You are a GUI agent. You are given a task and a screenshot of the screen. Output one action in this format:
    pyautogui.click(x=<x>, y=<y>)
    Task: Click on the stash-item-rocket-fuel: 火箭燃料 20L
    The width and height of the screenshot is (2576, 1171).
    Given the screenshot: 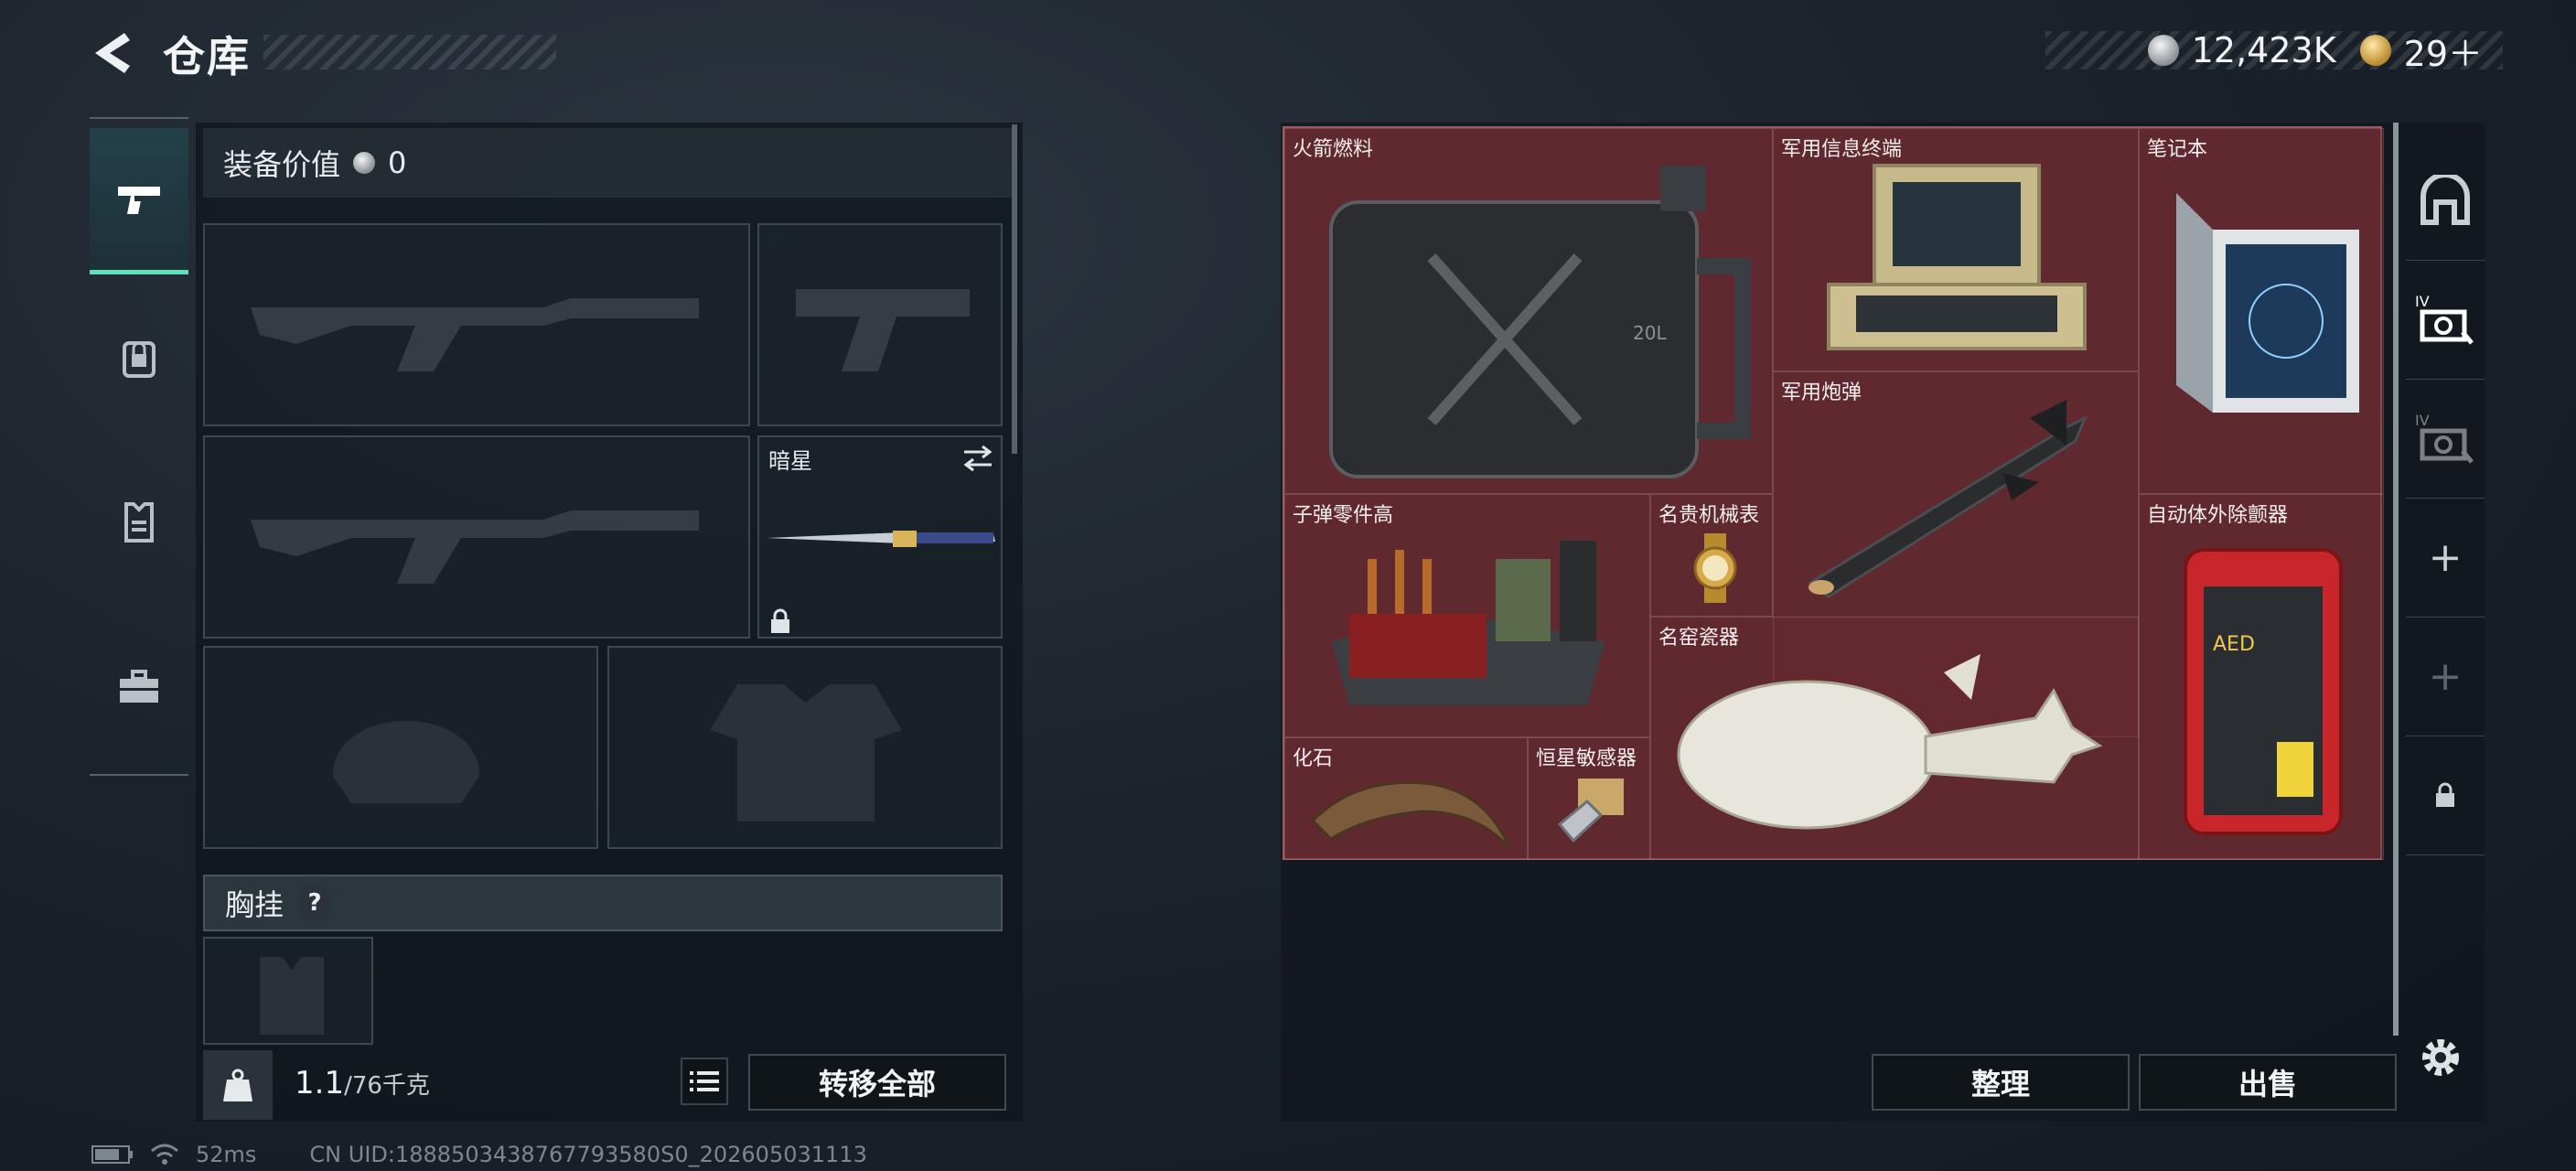 What is the action you would take?
    pyautogui.click(x=1529, y=311)
    